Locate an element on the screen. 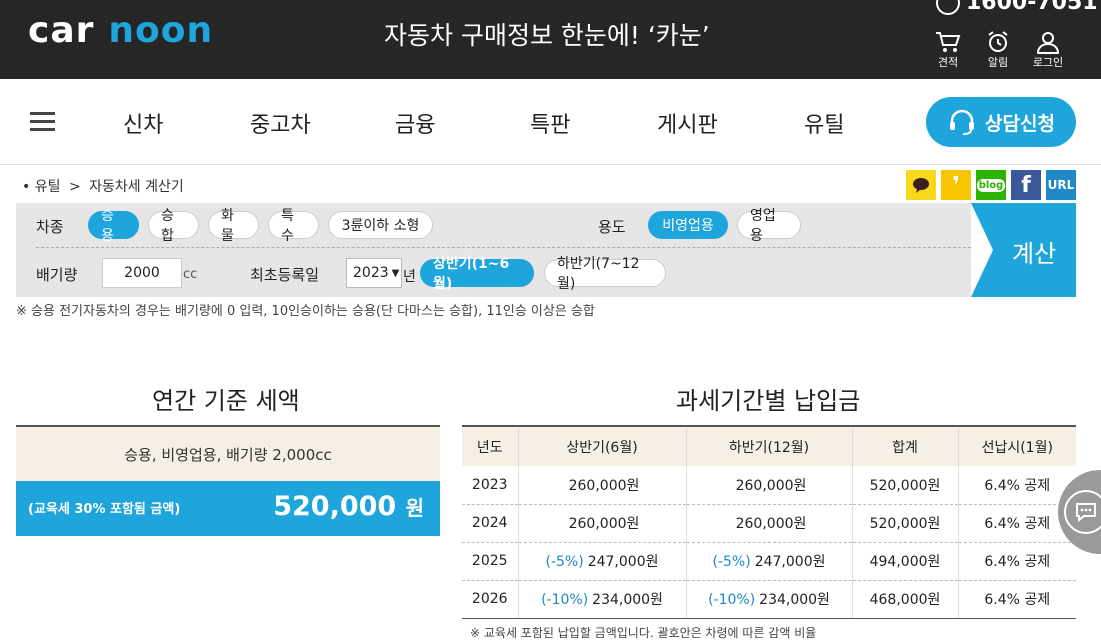  period-title: 과세기간별 납입금 is located at coordinates (768, 401).